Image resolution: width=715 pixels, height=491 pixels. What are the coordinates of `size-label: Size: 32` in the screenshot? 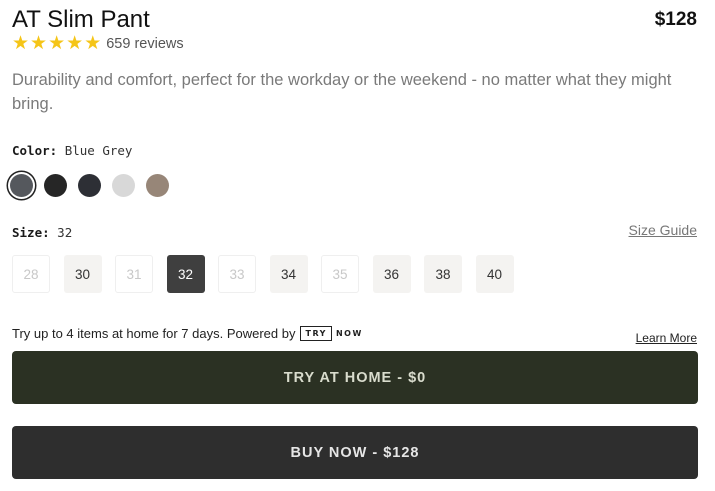 It's located at (42, 232).